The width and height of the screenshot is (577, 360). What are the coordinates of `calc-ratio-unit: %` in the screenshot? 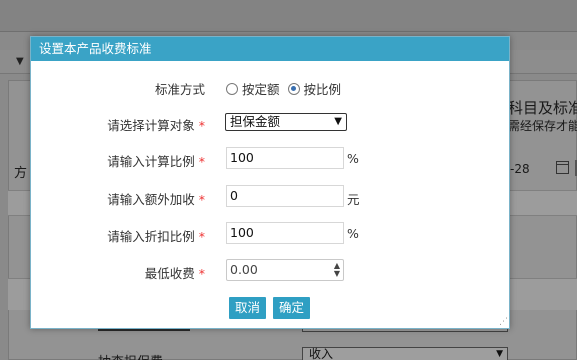 It's located at (353, 158).